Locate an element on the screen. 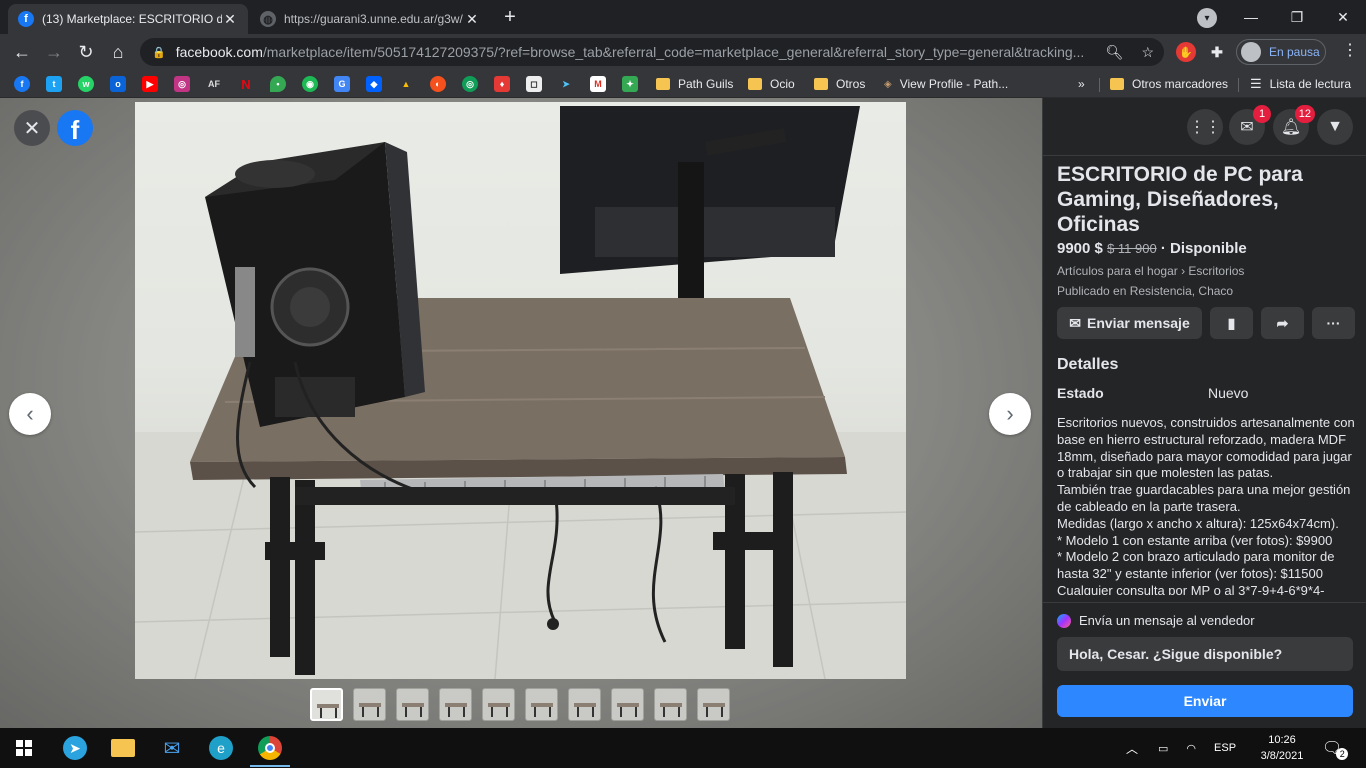  app-bookmark-icon: ♦ is located at coordinates (502, 84).